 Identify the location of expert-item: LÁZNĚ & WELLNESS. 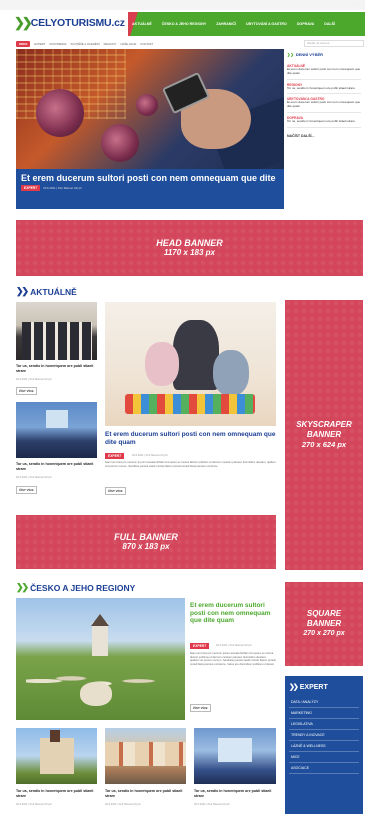
(324, 746).